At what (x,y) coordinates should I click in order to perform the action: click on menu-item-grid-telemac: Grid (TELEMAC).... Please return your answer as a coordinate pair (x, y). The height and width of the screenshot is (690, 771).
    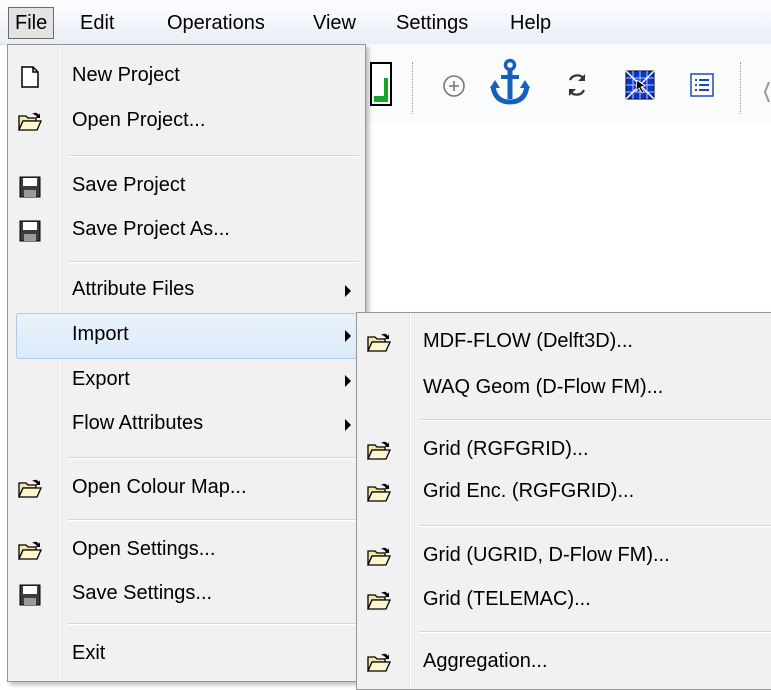
    Looking at the image, I should click on (565, 601).